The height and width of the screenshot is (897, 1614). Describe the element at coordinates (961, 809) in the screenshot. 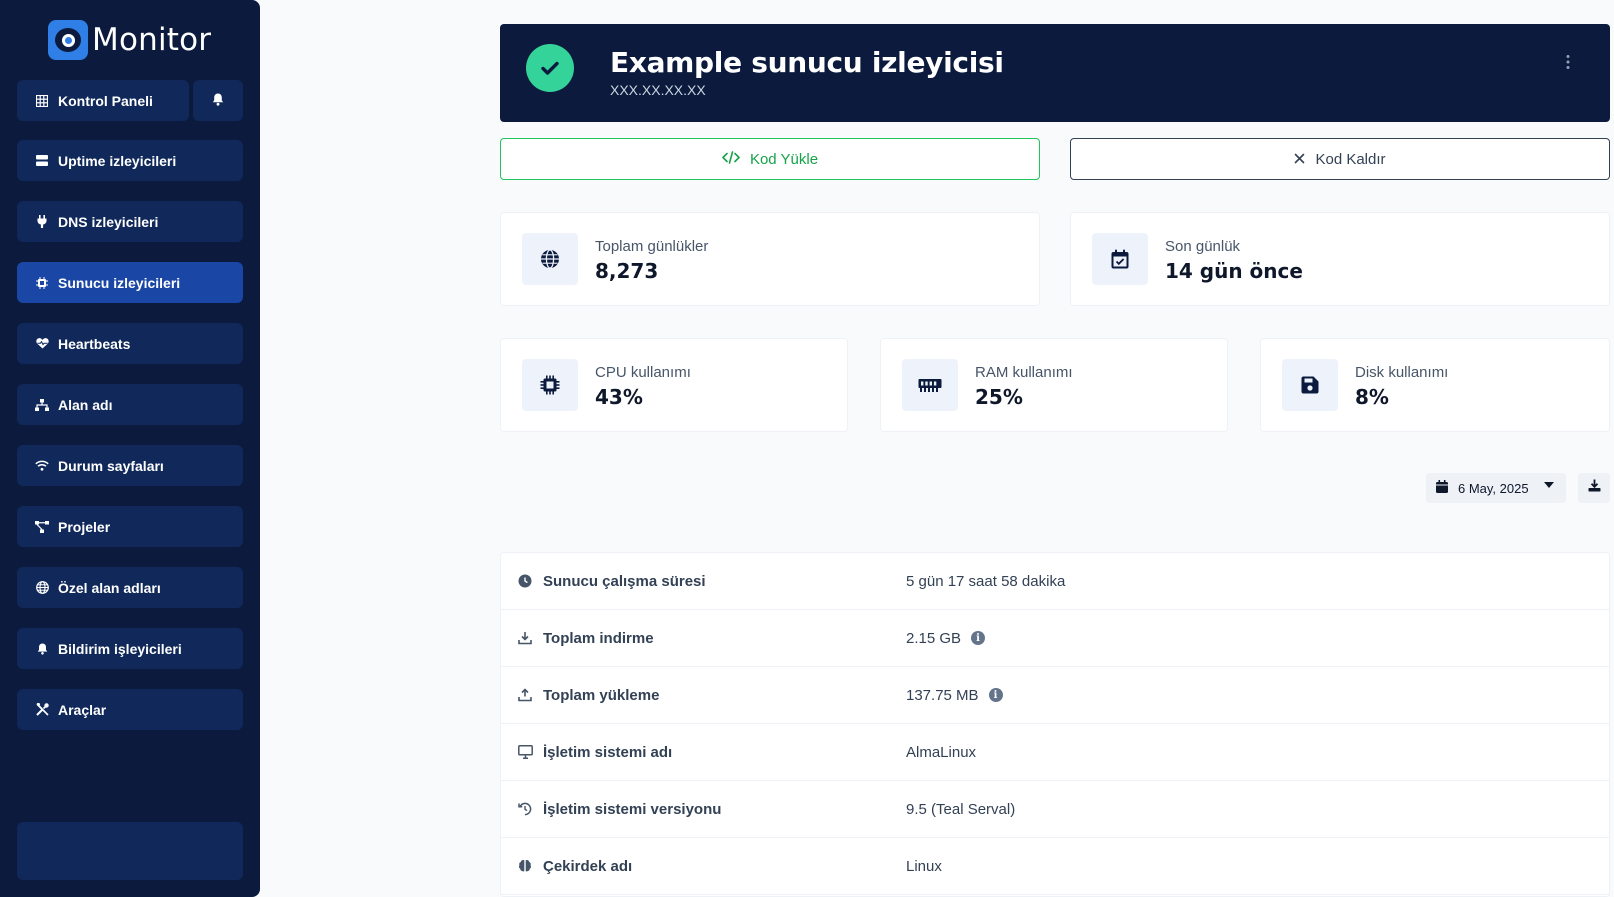

I see `row-value: 9.5 (Teal Serval)` at that location.